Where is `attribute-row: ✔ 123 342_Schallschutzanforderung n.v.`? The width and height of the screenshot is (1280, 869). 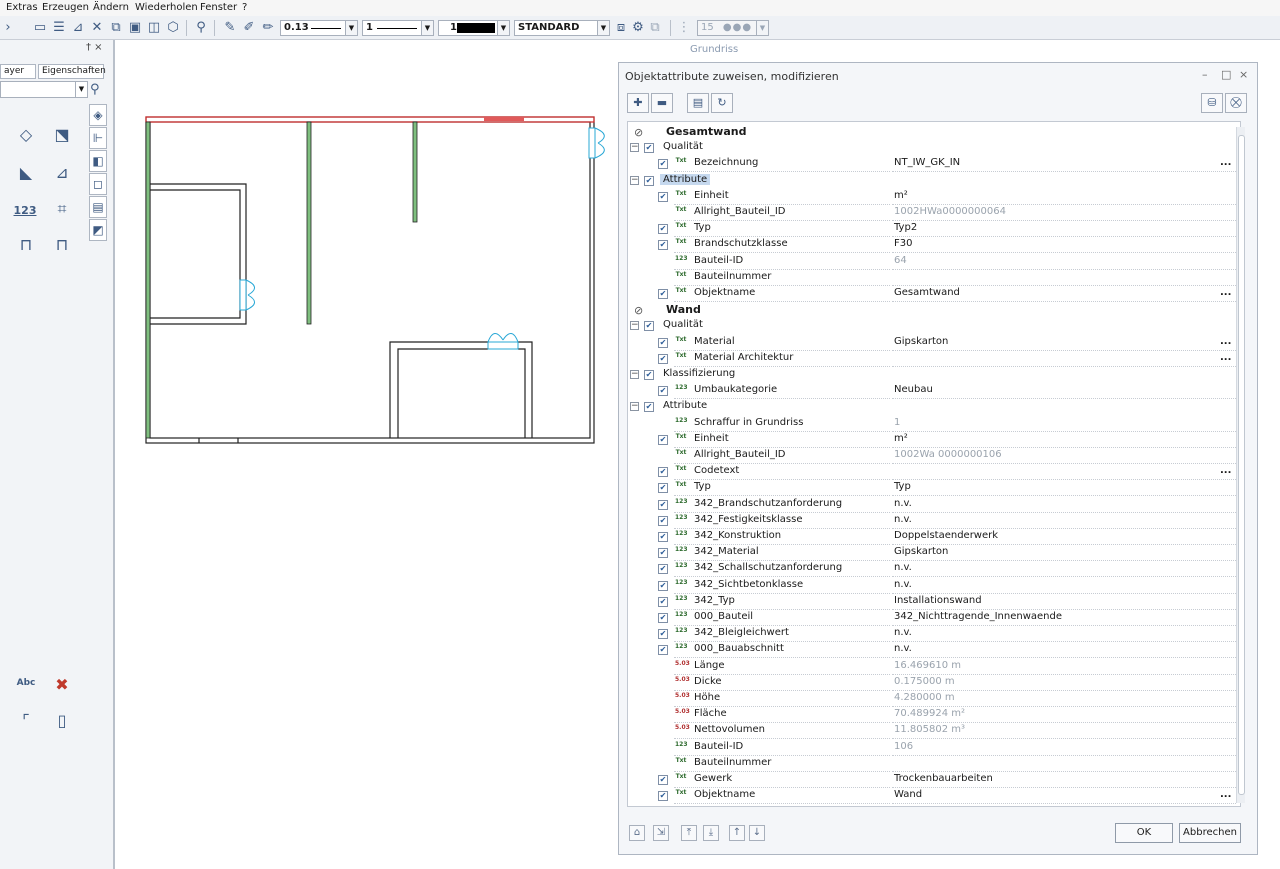 attribute-row: ✔ 123 342_Schallschutzanforderung n.v. is located at coordinates (934, 569).